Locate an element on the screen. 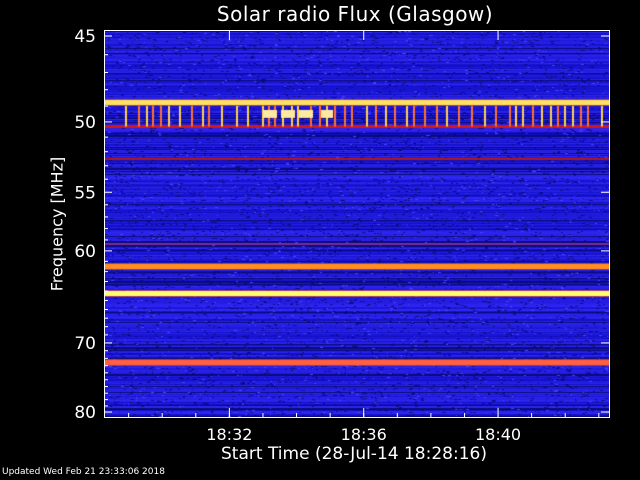 Image resolution: width=640 pixels, height=480 pixels. updated-timestamp: Updated Wed Feb 21 23:33:06 2018 is located at coordinates (83, 472).